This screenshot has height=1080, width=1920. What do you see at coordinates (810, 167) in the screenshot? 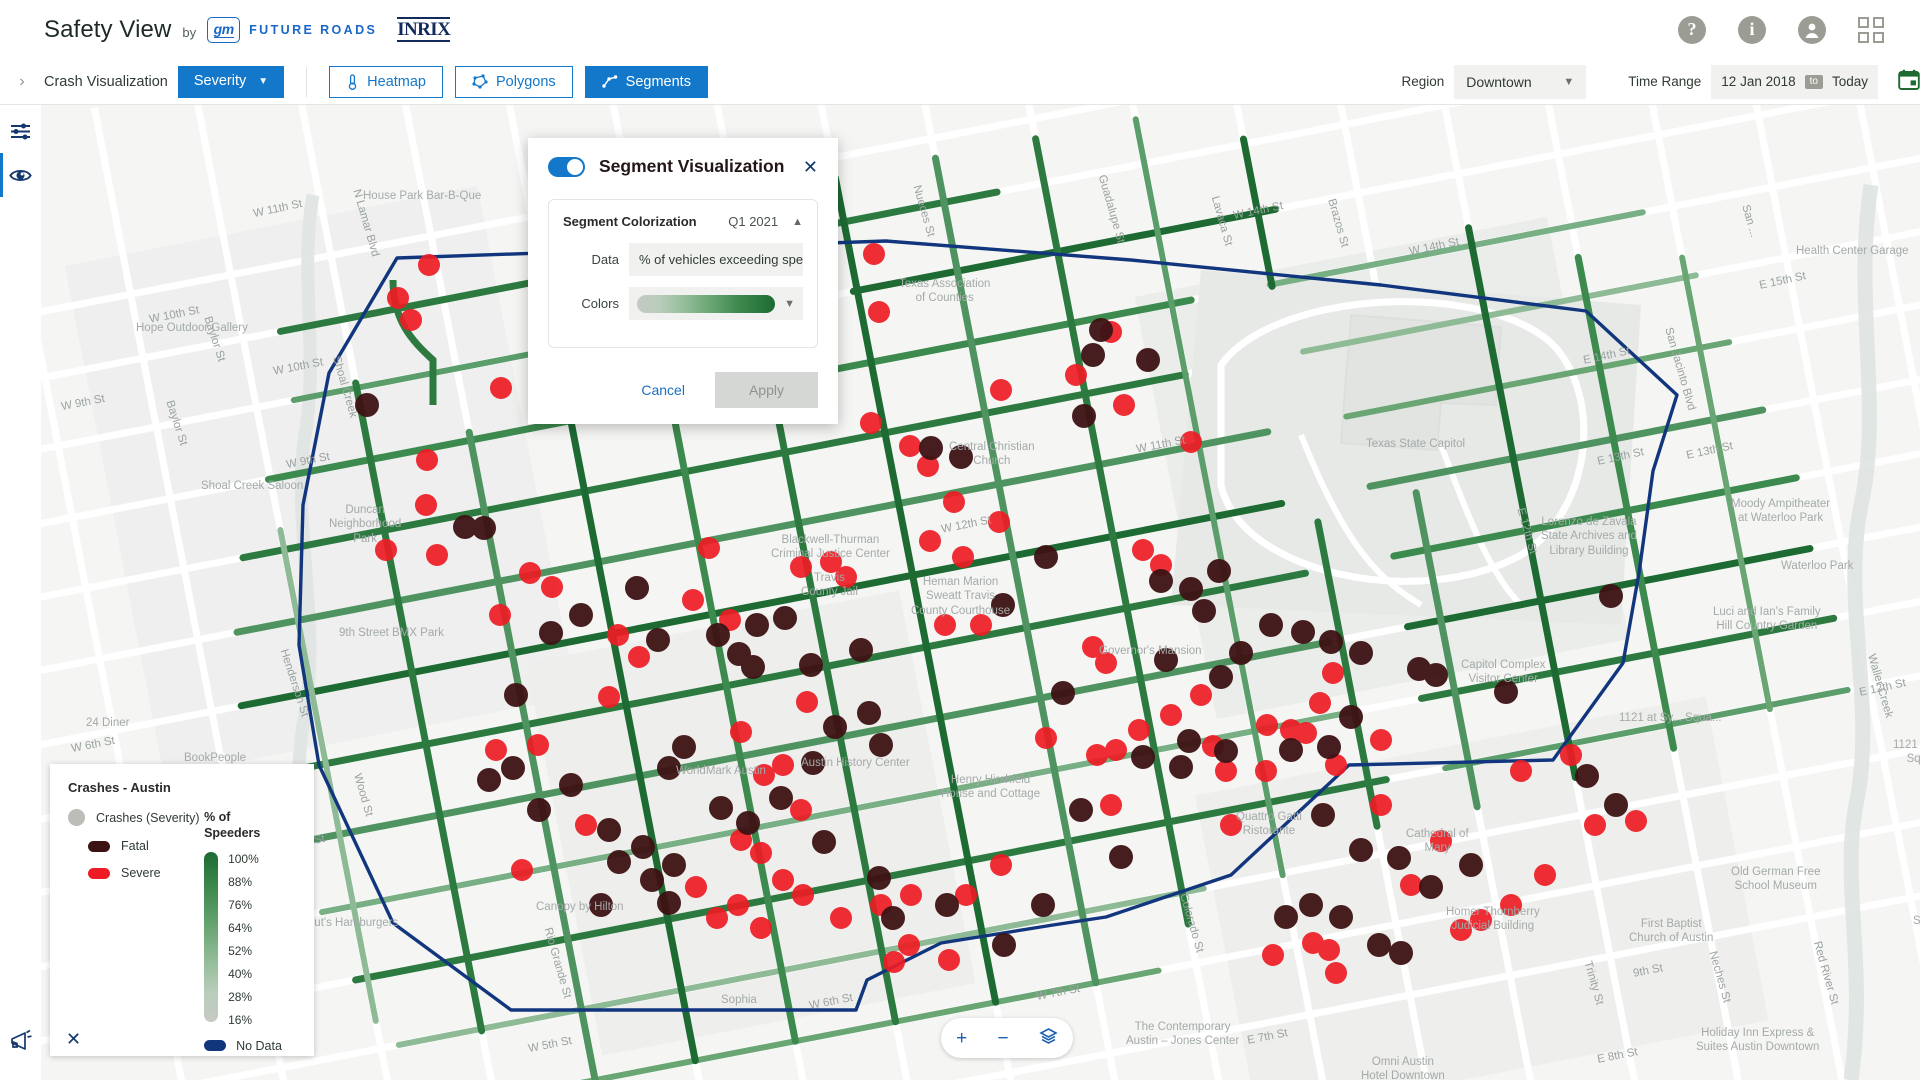
I see `close-icon: ✕` at bounding box center [810, 167].